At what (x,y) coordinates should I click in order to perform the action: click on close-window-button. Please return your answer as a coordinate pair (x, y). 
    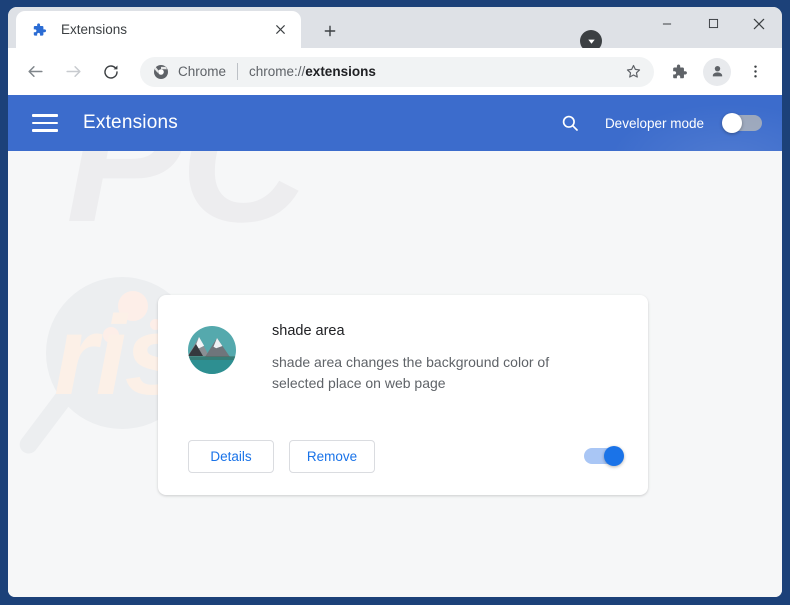
    Looking at the image, I should click on (759, 23).